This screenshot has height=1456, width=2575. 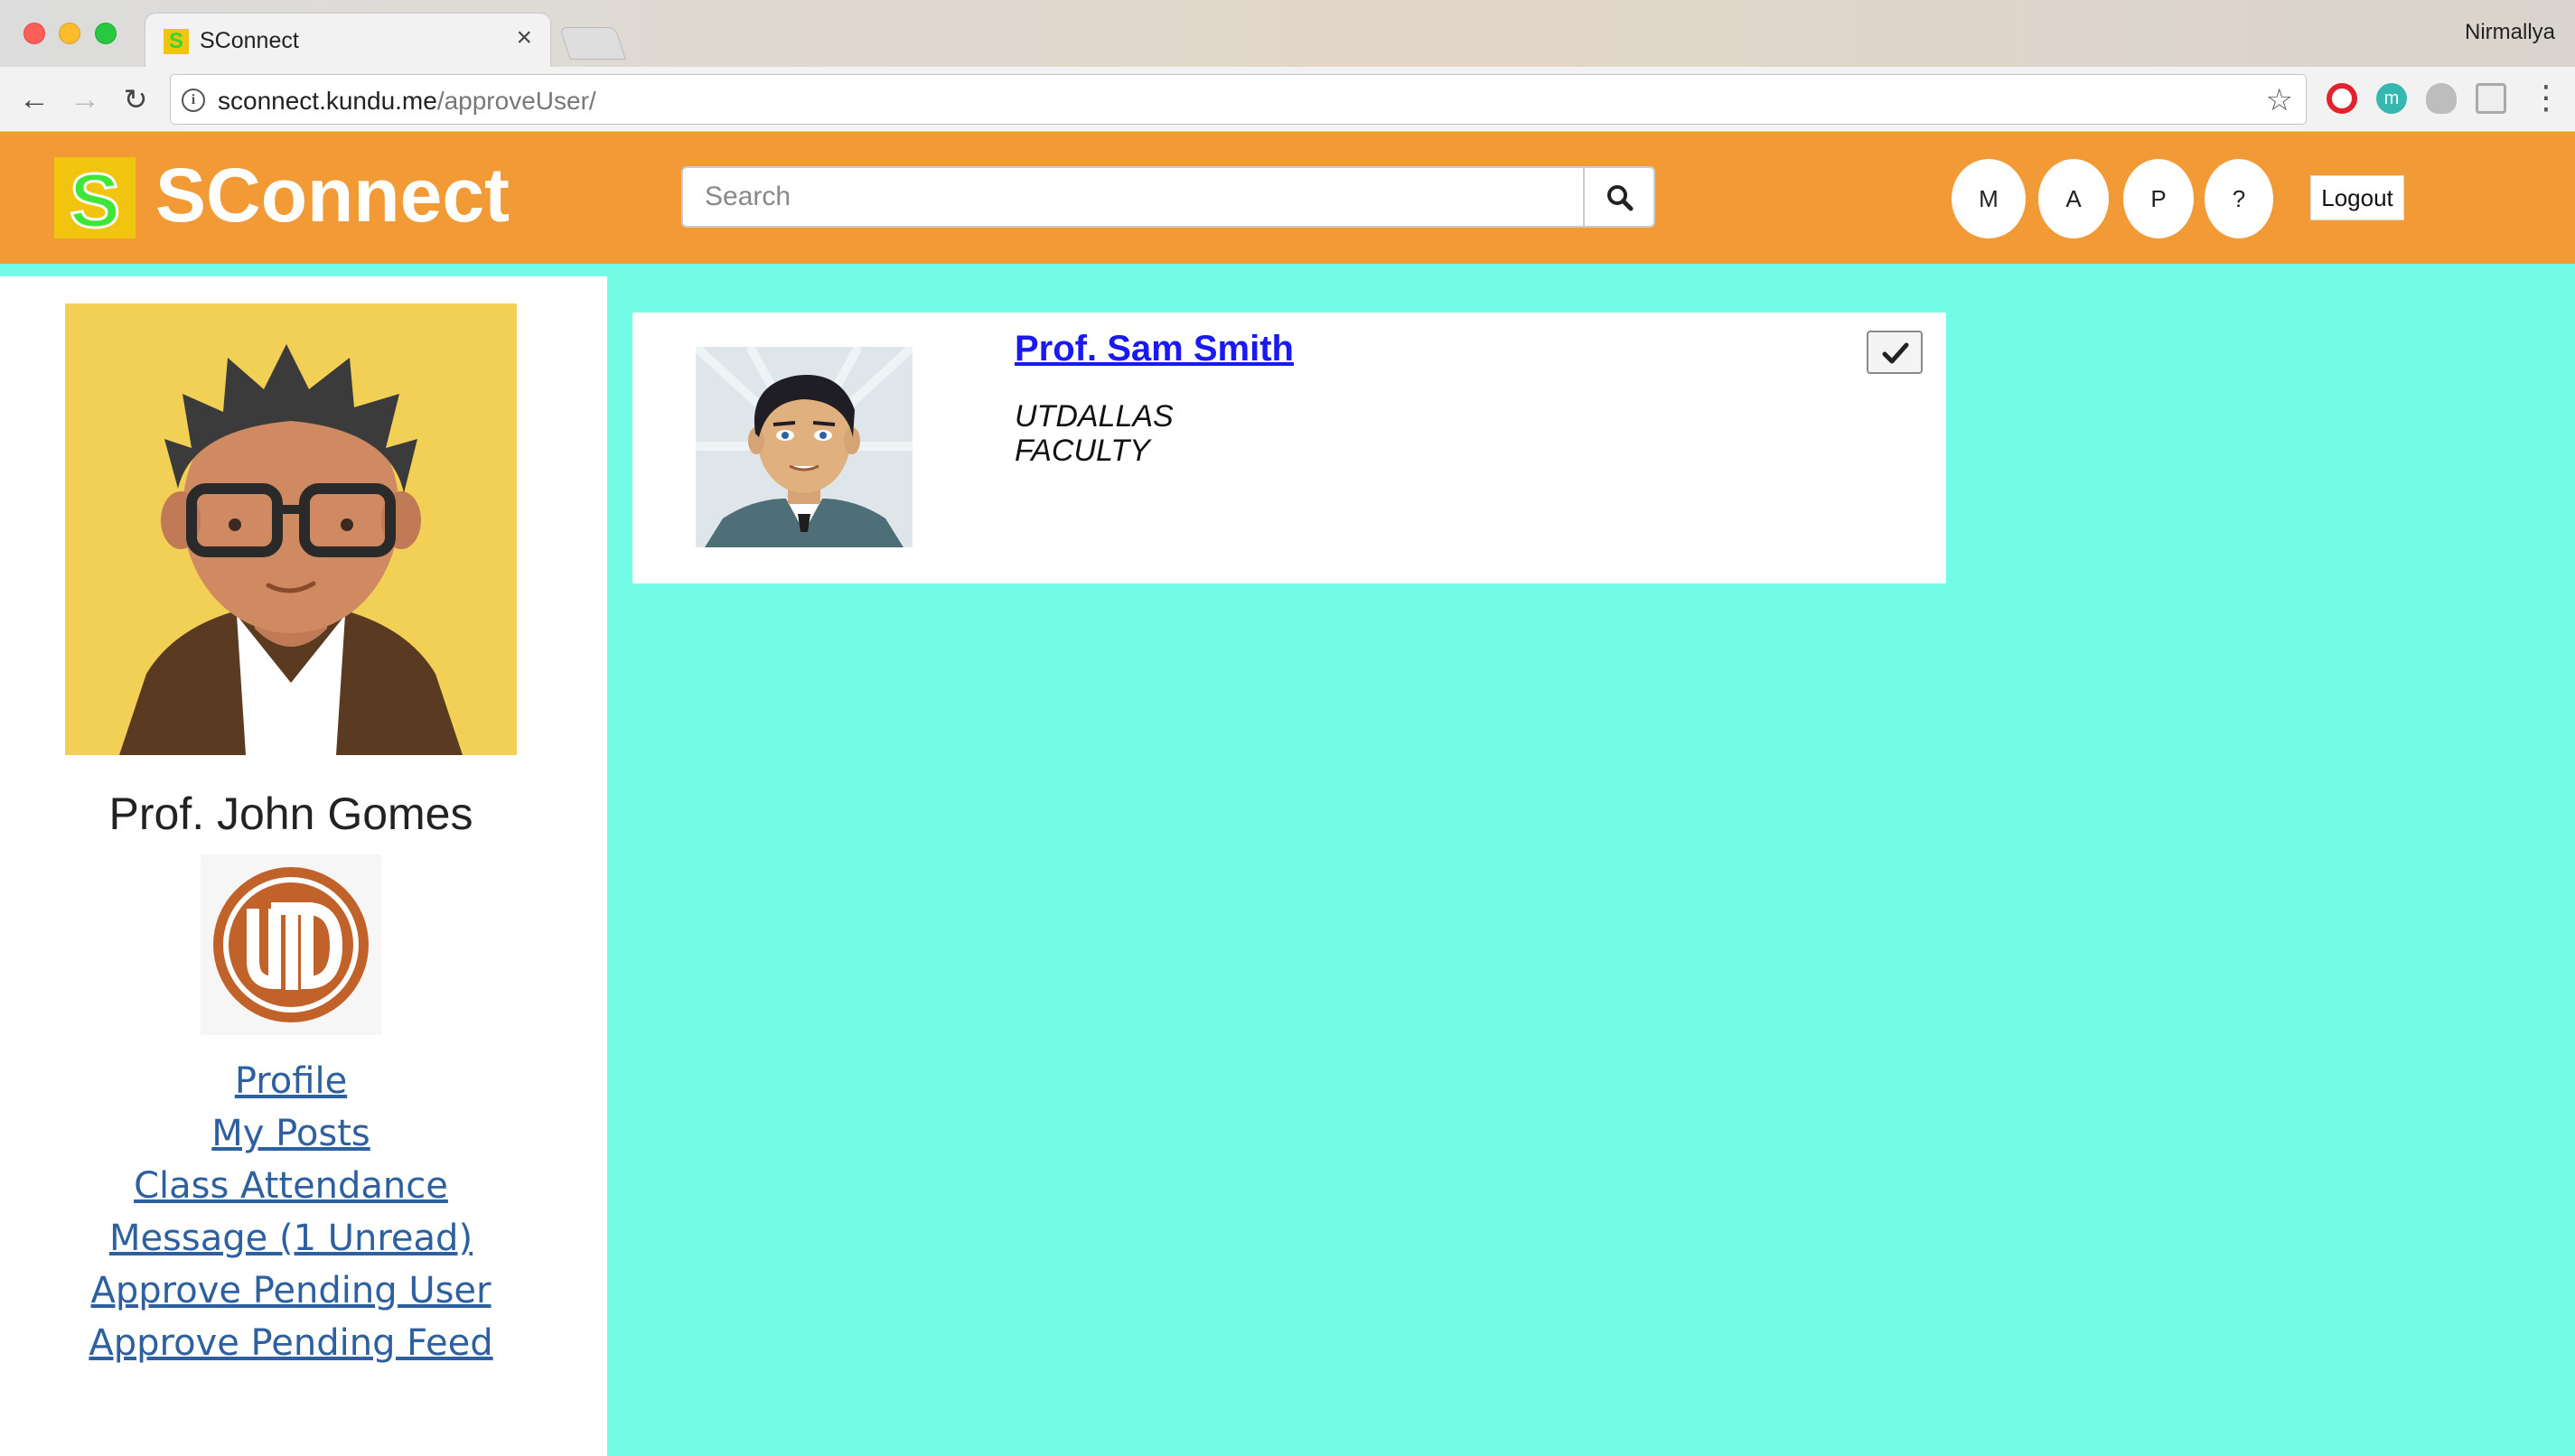 I want to click on logout-button: Logout, so click(x=2357, y=197).